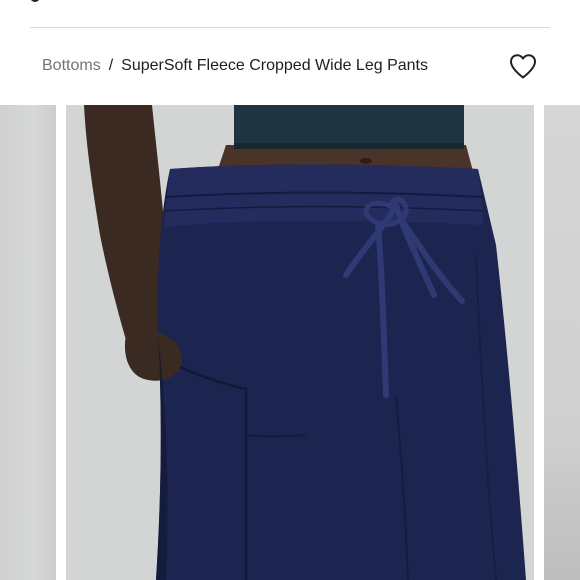  I want to click on header-divider, so click(290, 27).